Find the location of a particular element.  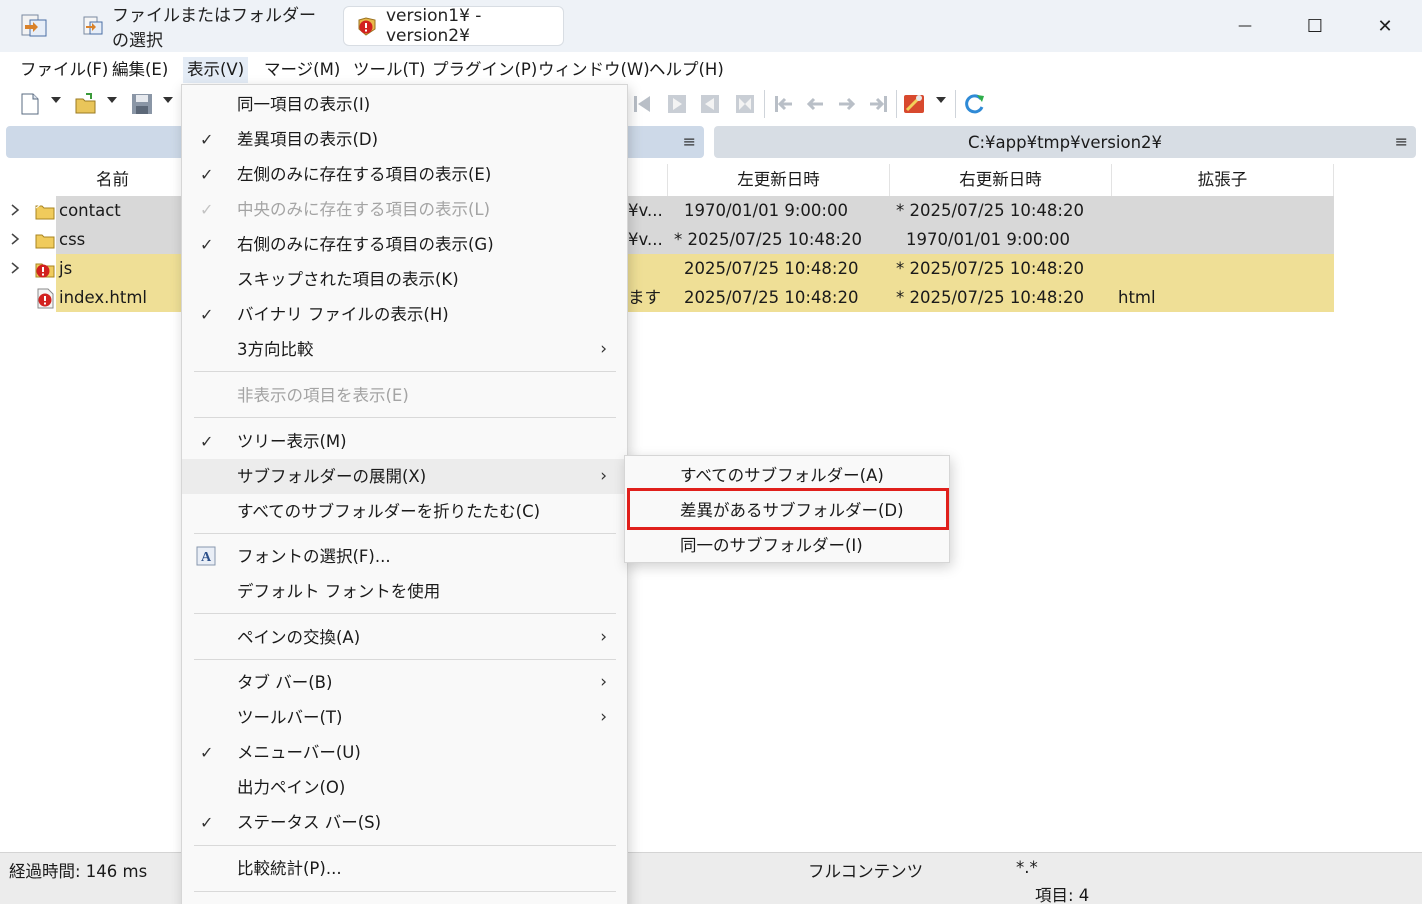

menu-view: 表示(V) is located at coordinates (216, 70).